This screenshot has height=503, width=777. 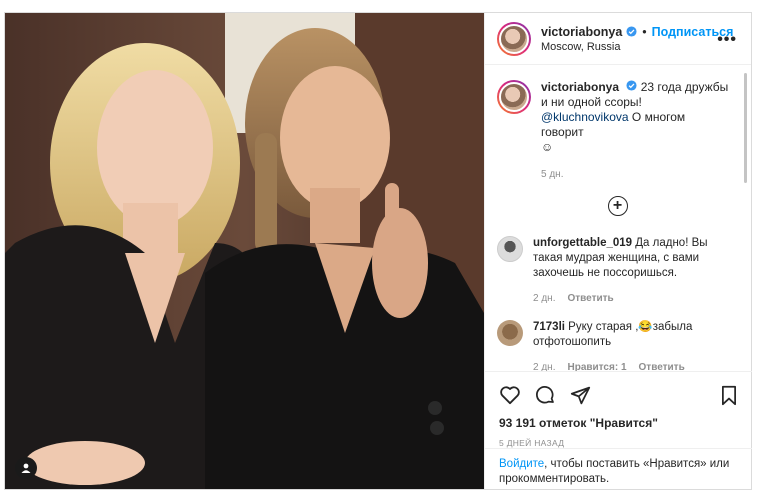 I want to click on commenter-username: unforgettable_019, so click(x=582, y=243).